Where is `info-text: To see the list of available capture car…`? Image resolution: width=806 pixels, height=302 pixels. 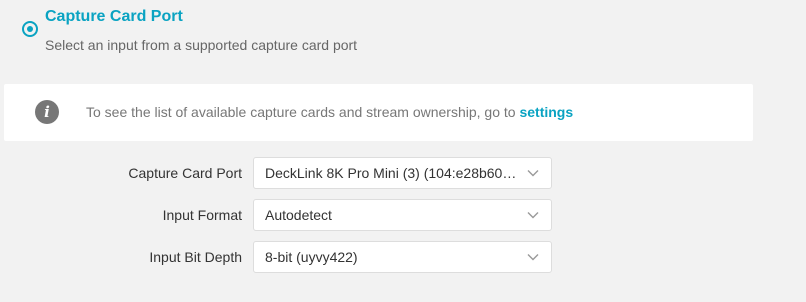
info-text: To see the list of available capture car… is located at coordinates (303, 112).